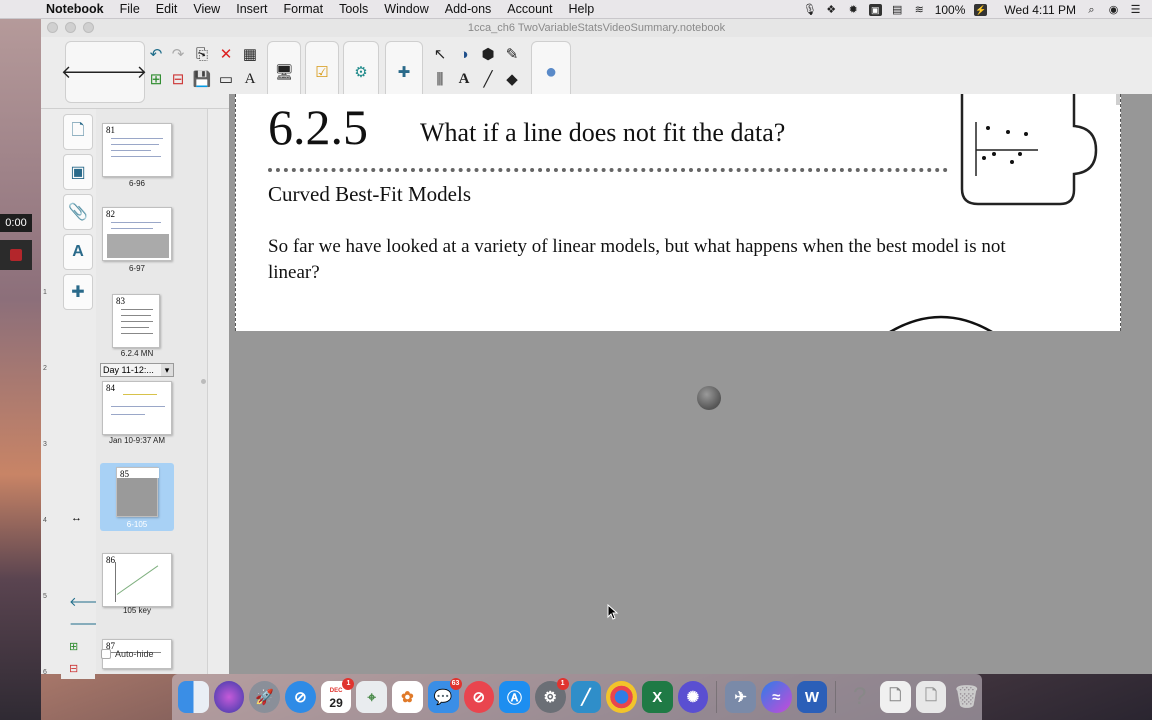 The image size is (1152, 720). Describe the element at coordinates (78, 132) in the screenshot. I see `page-sorter-tab: 🗋` at that location.